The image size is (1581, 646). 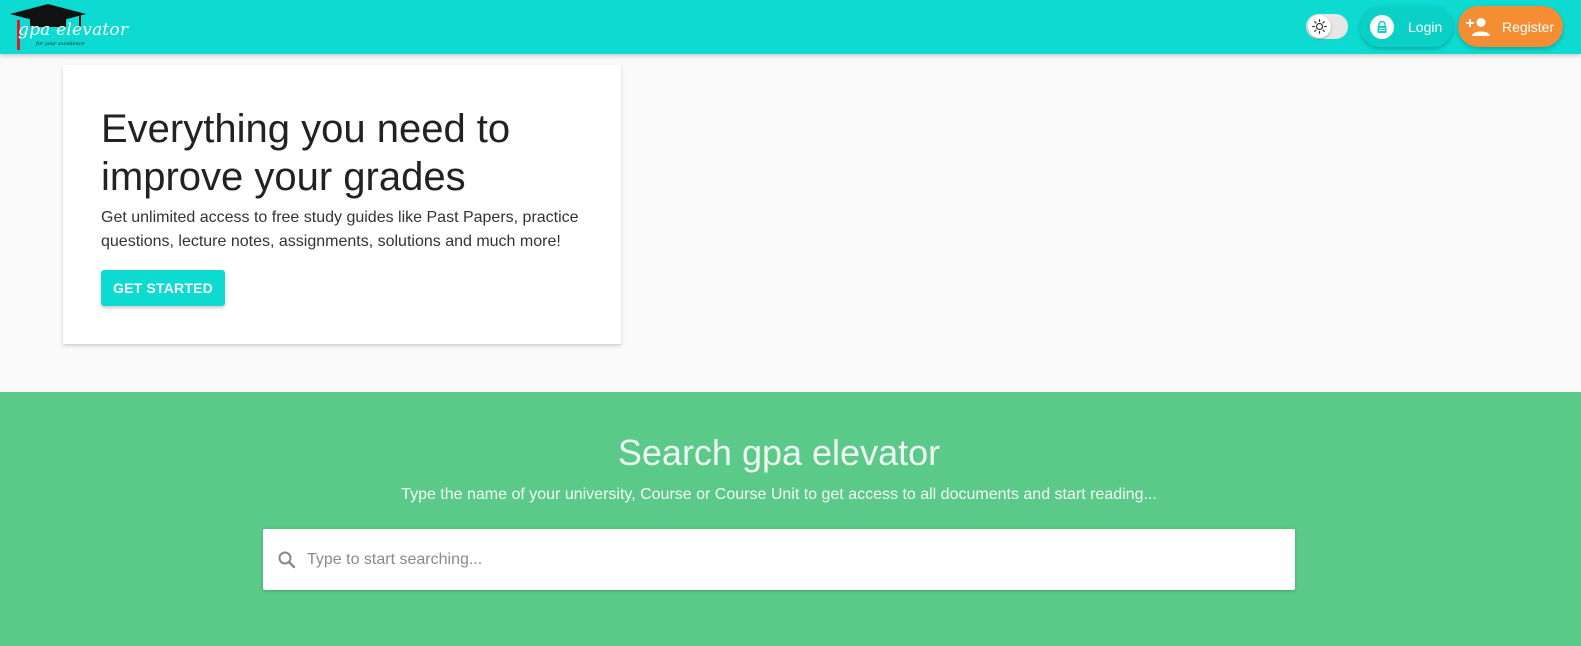 I want to click on get-started-button: GET STARTED, so click(x=163, y=288).